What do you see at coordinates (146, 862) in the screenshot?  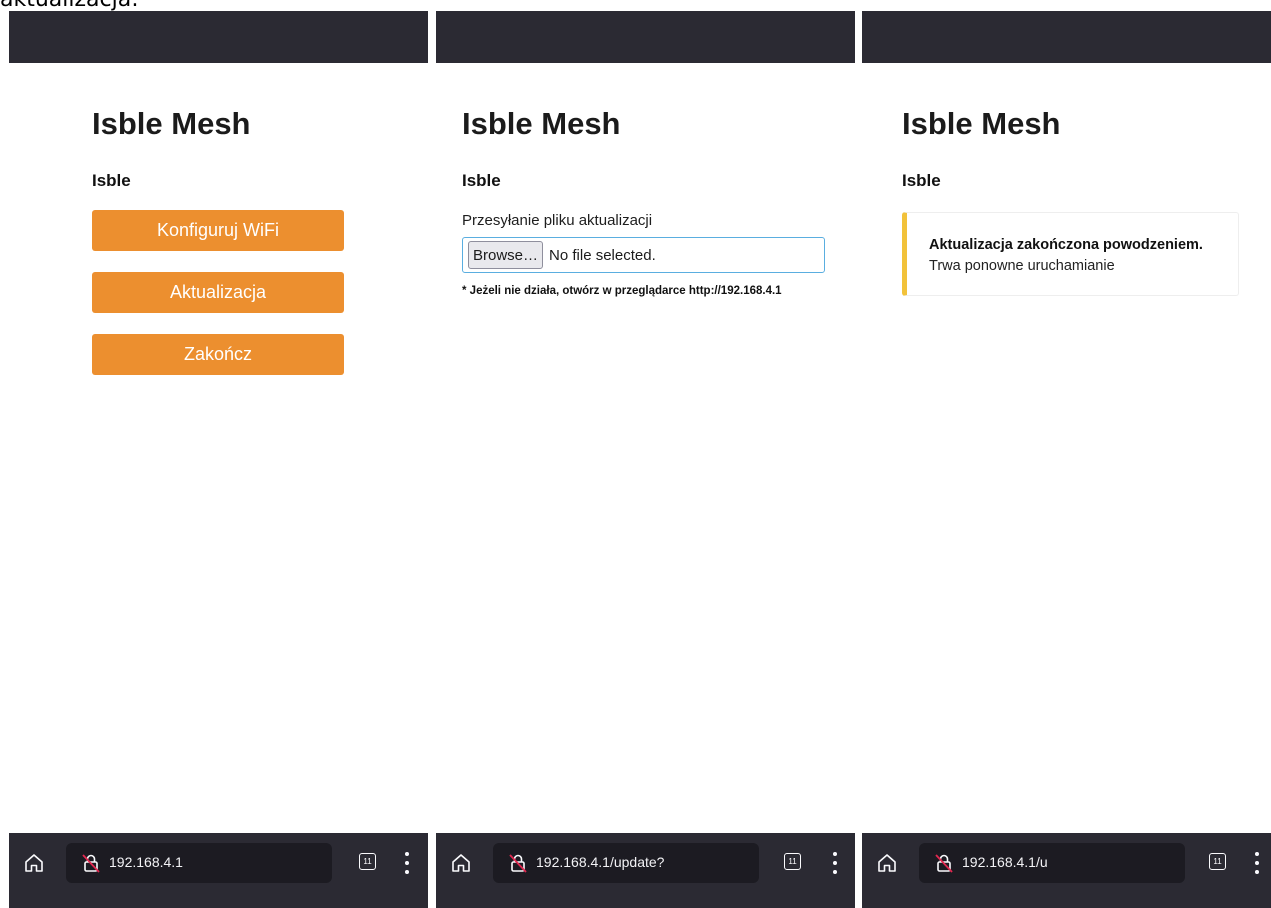 I see `url-text: 192.168.4.1` at bounding box center [146, 862].